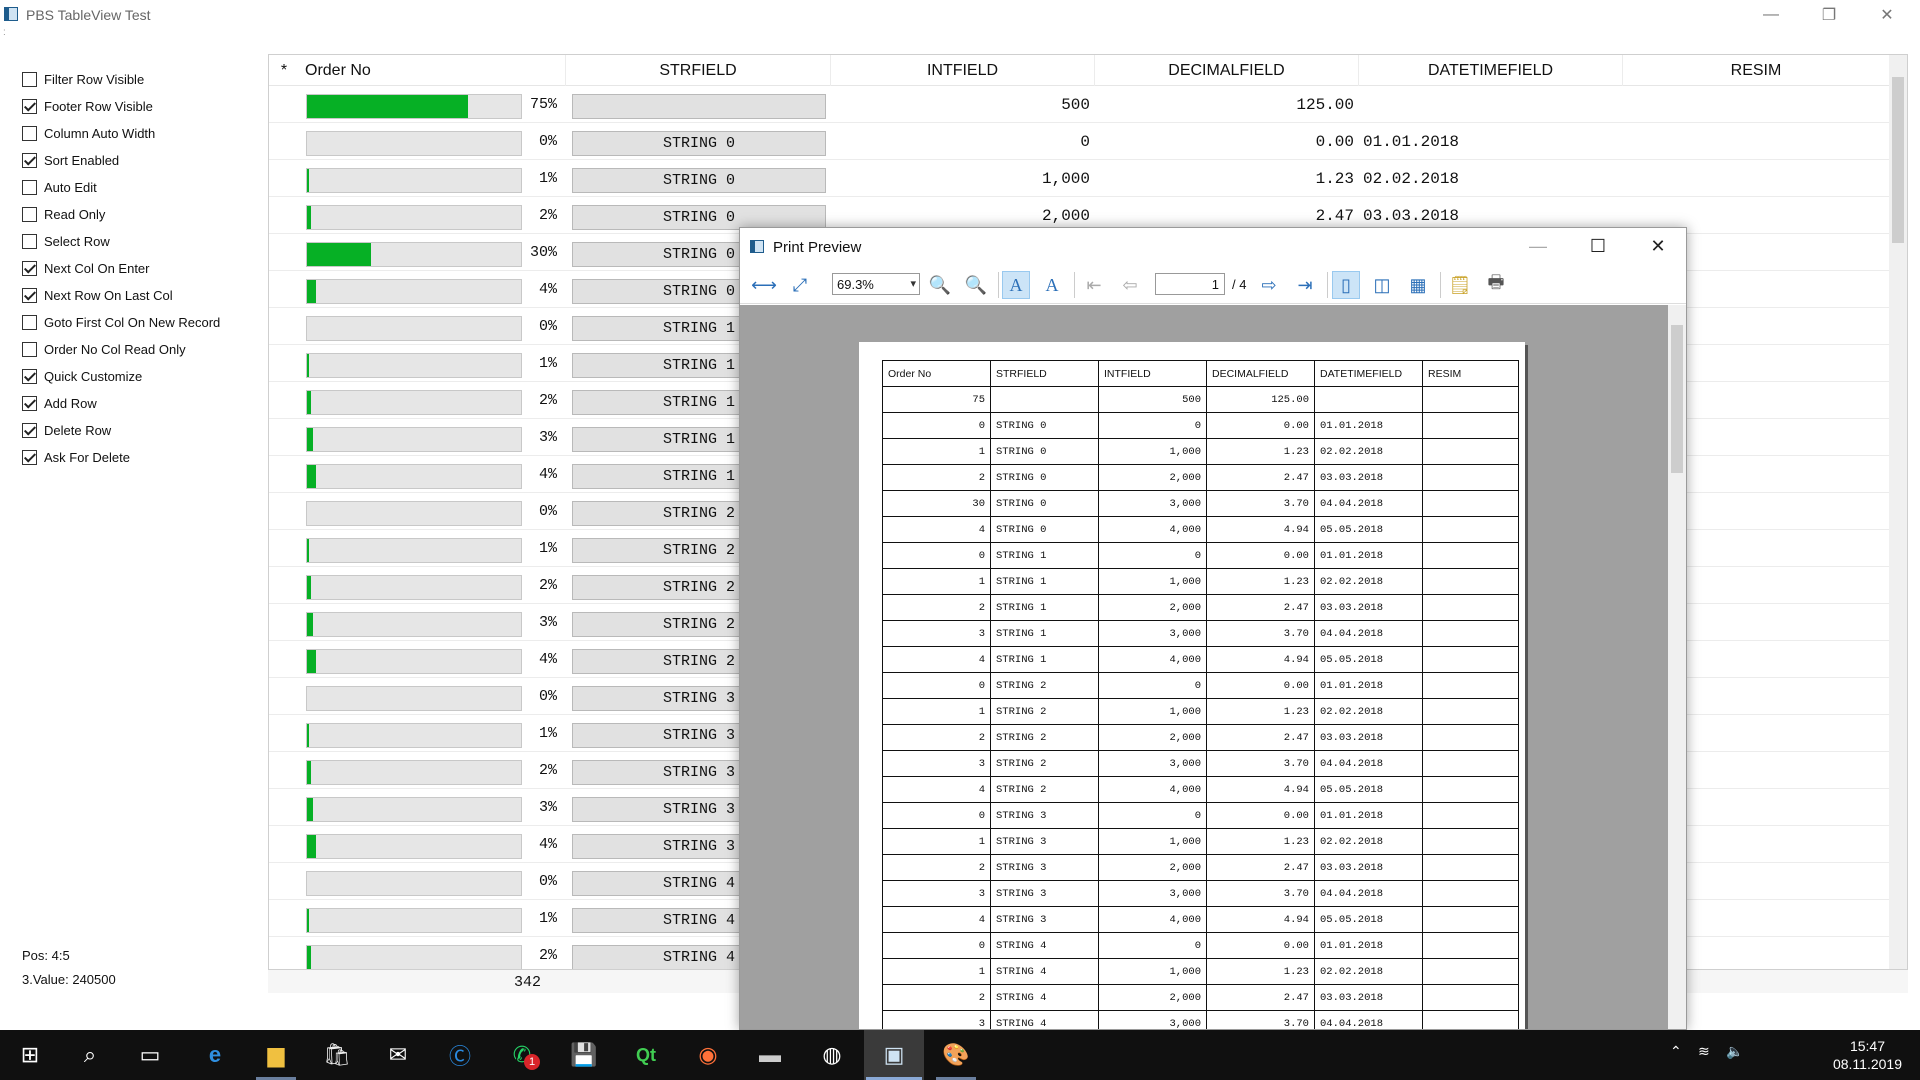  Describe the element at coordinates (894, 1055) in the screenshot. I see `tableview-app-icon: ▣` at that location.